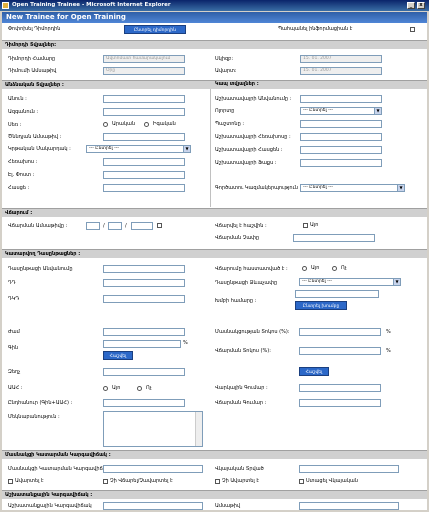 The width and height of the screenshot is (429, 512). What do you see at coordinates (239, 469) in the screenshot?
I see `certificate-label: Վկայական Տրված` at bounding box center [239, 469].